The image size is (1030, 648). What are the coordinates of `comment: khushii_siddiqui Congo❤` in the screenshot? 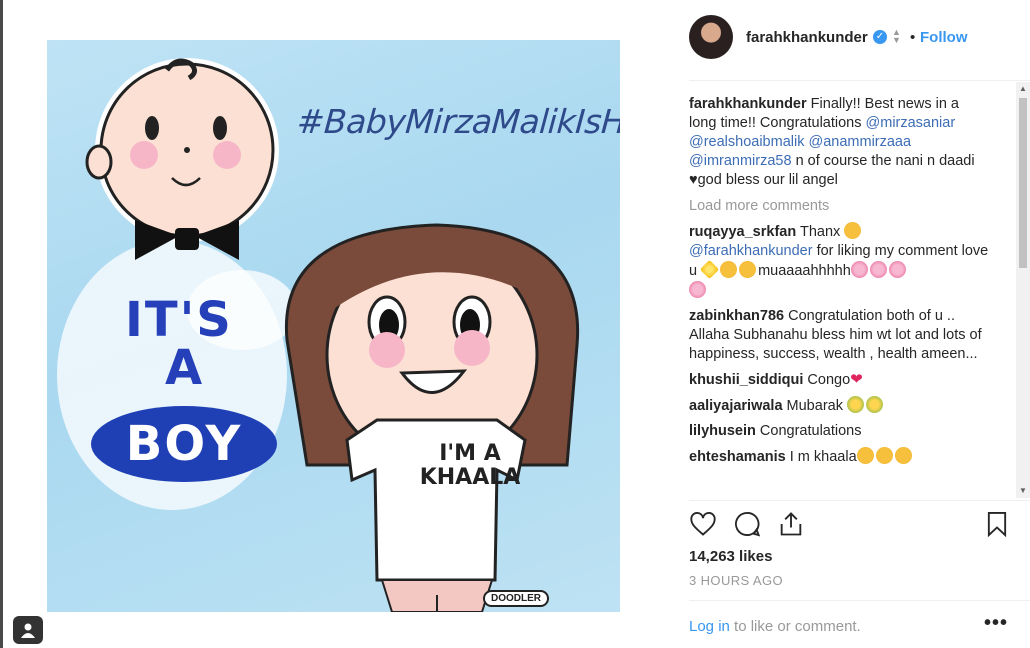 It's located at (839, 380).